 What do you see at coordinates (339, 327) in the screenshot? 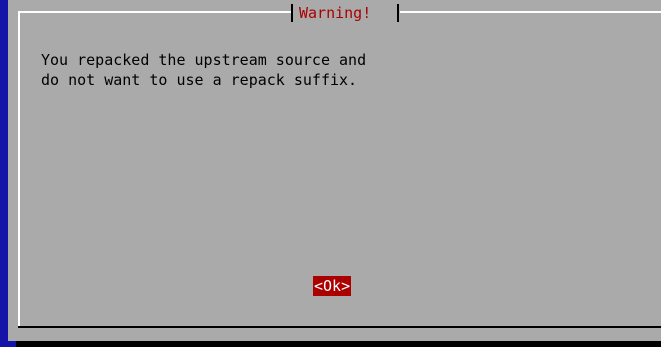
I see `dialog-frame-bottom` at bounding box center [339, 327].